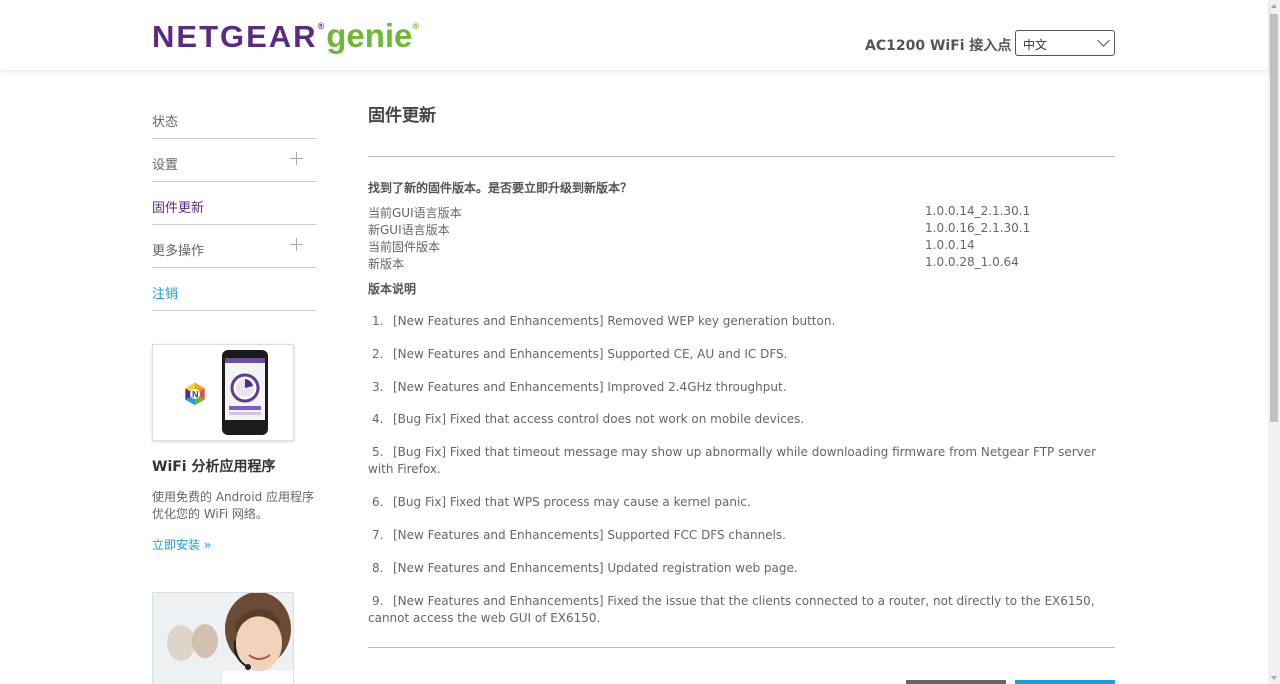 The width and height of the screenshot is (1280, 684). I want to click on page-title: 固件更新, so click(402, 116).